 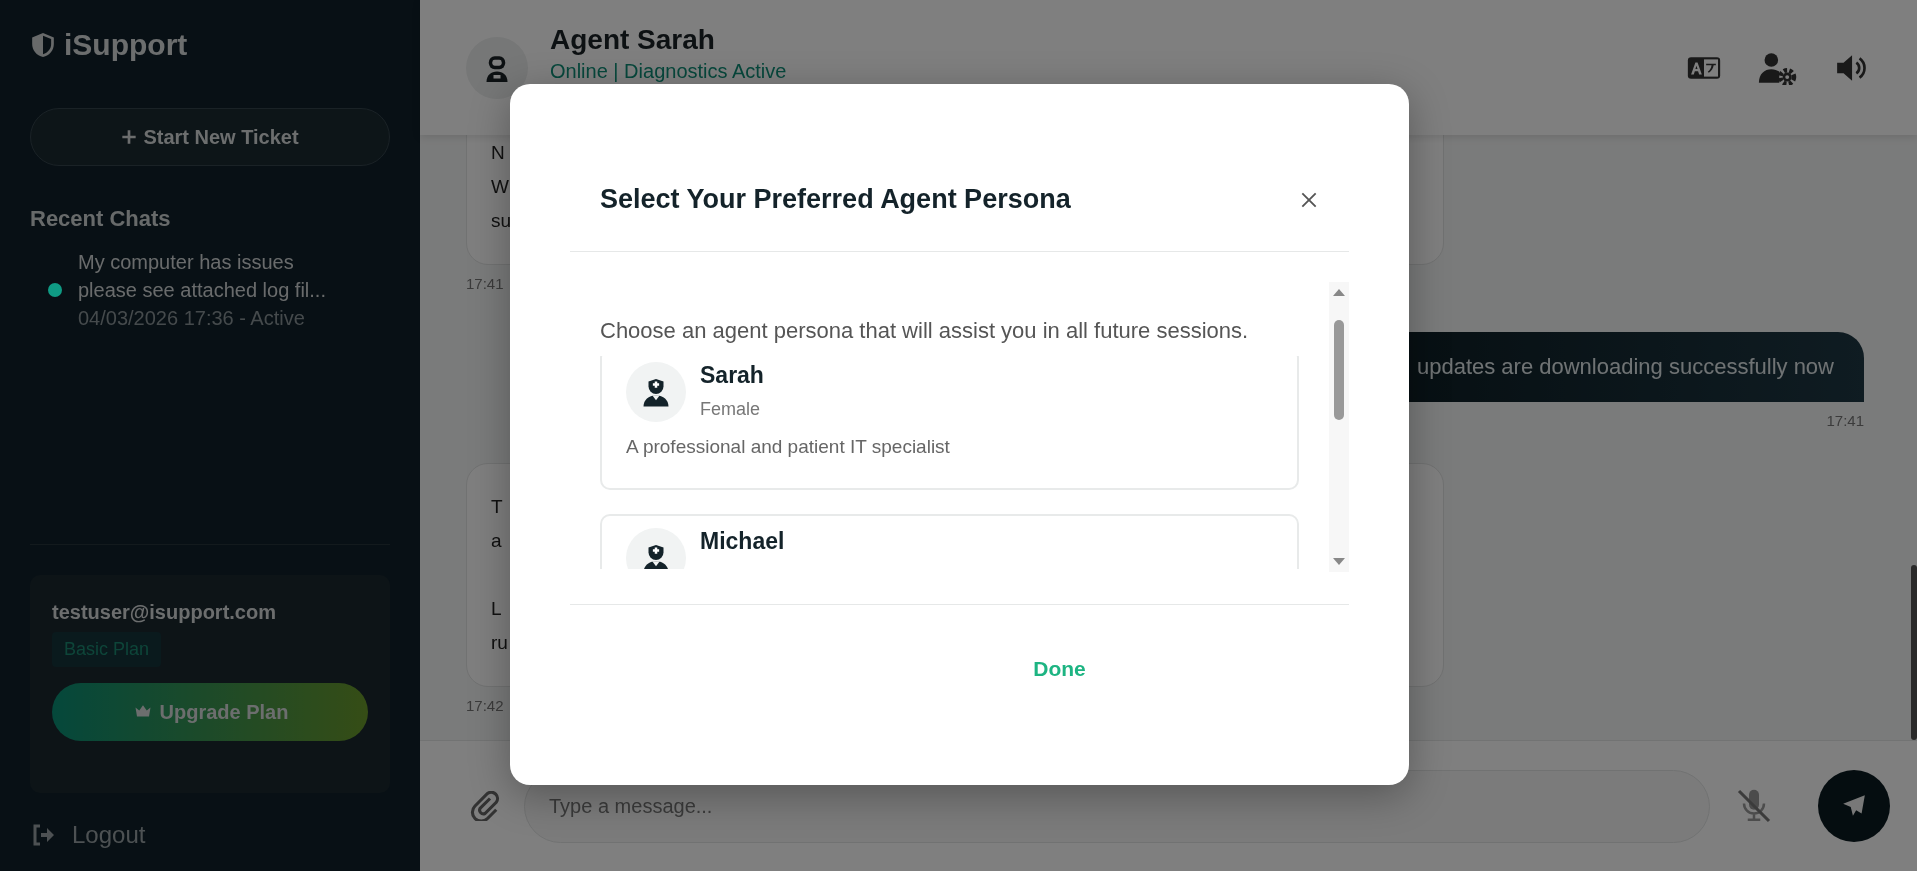 I want to click on persona-summary: A professional and patient IT specialist, so click(x=788, y=447).